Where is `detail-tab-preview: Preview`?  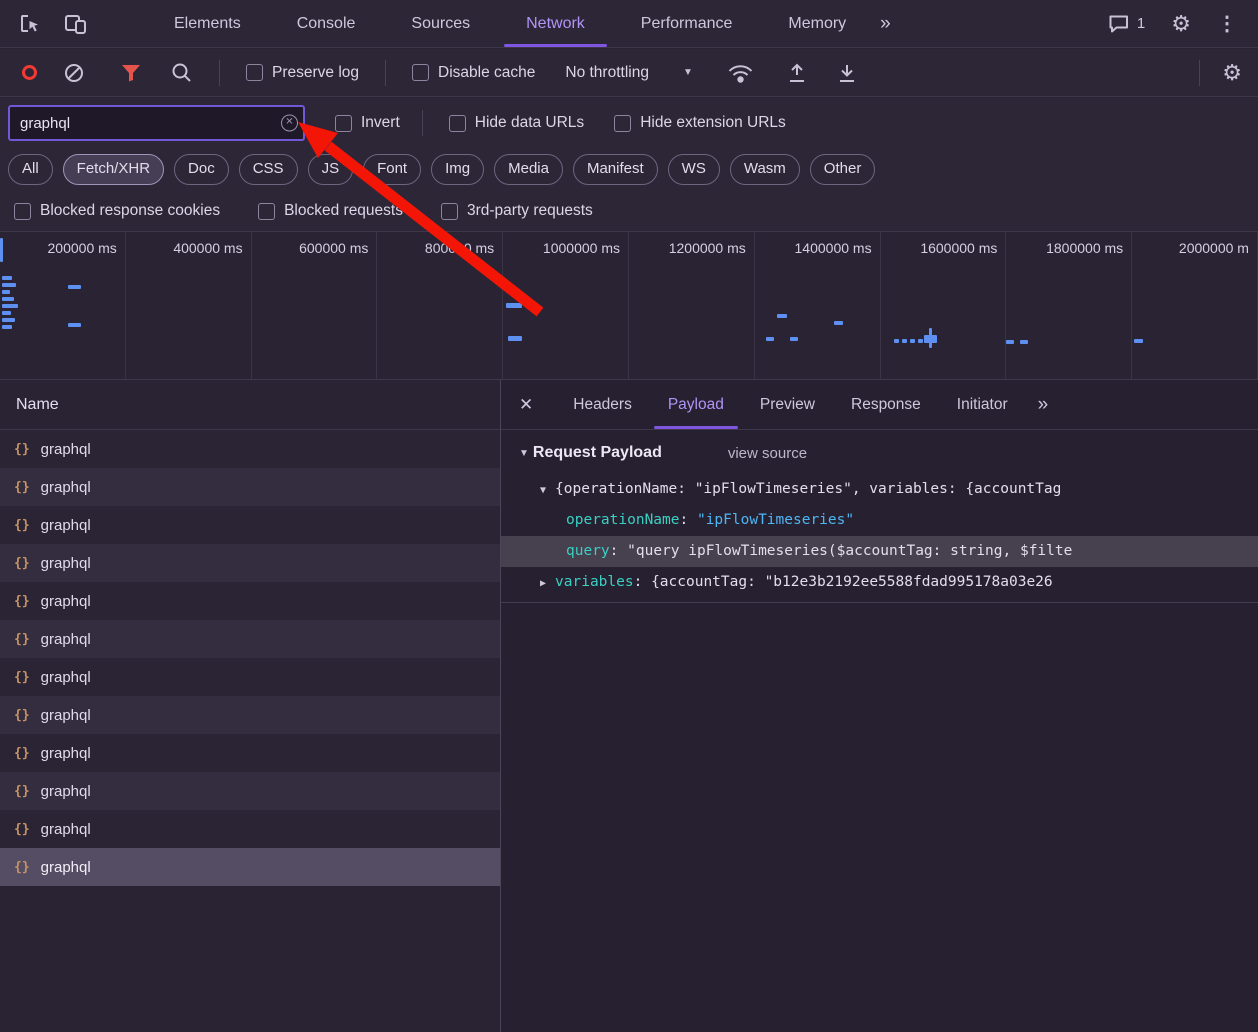
detail-tab-preview: Preview is located at coordinates (787, 404).